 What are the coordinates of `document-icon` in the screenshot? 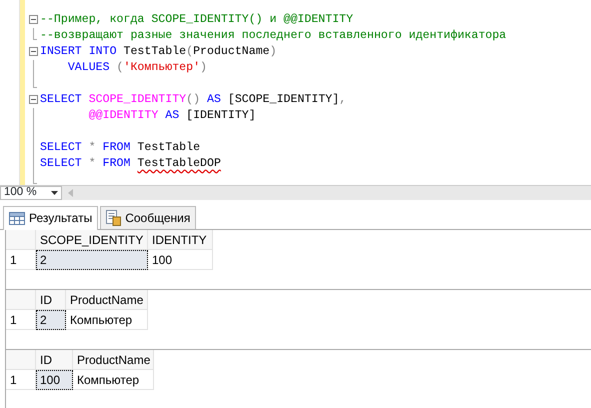 It's located at (114, 218).